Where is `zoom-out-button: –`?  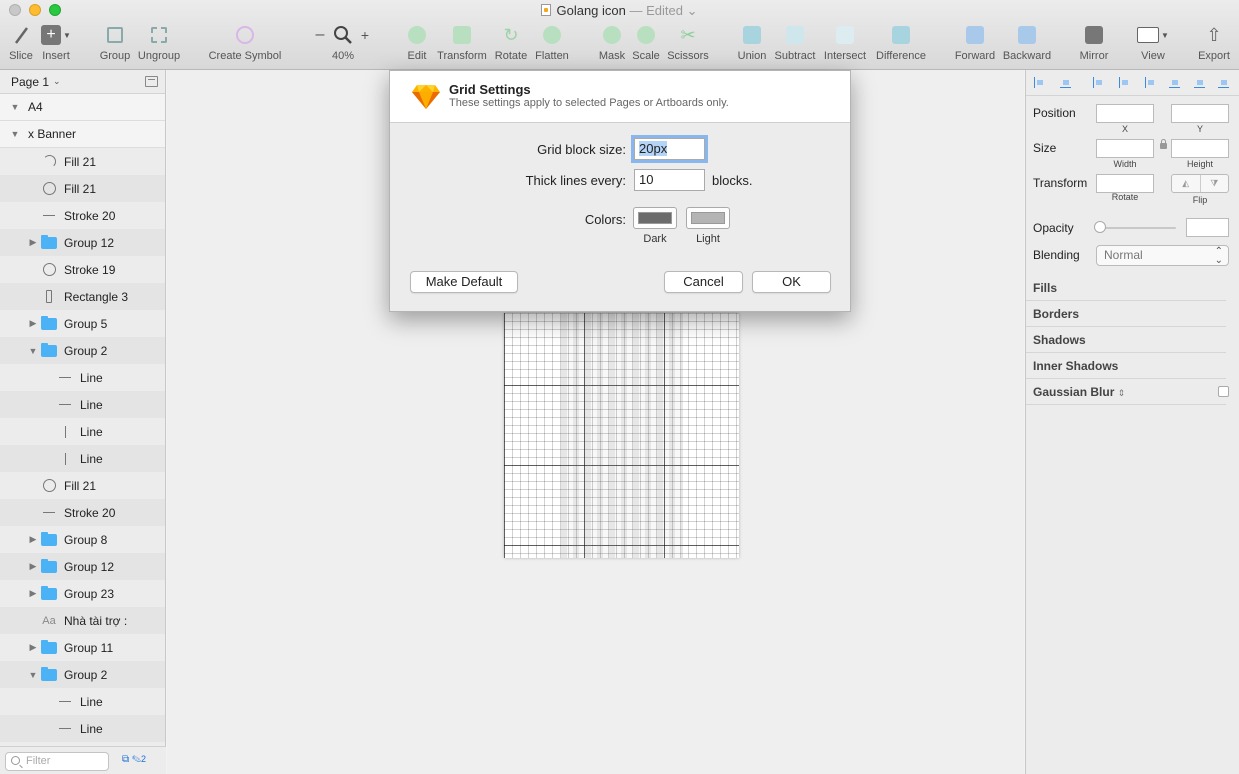 zoom-out-button: – is located at coordinates (320, 35).